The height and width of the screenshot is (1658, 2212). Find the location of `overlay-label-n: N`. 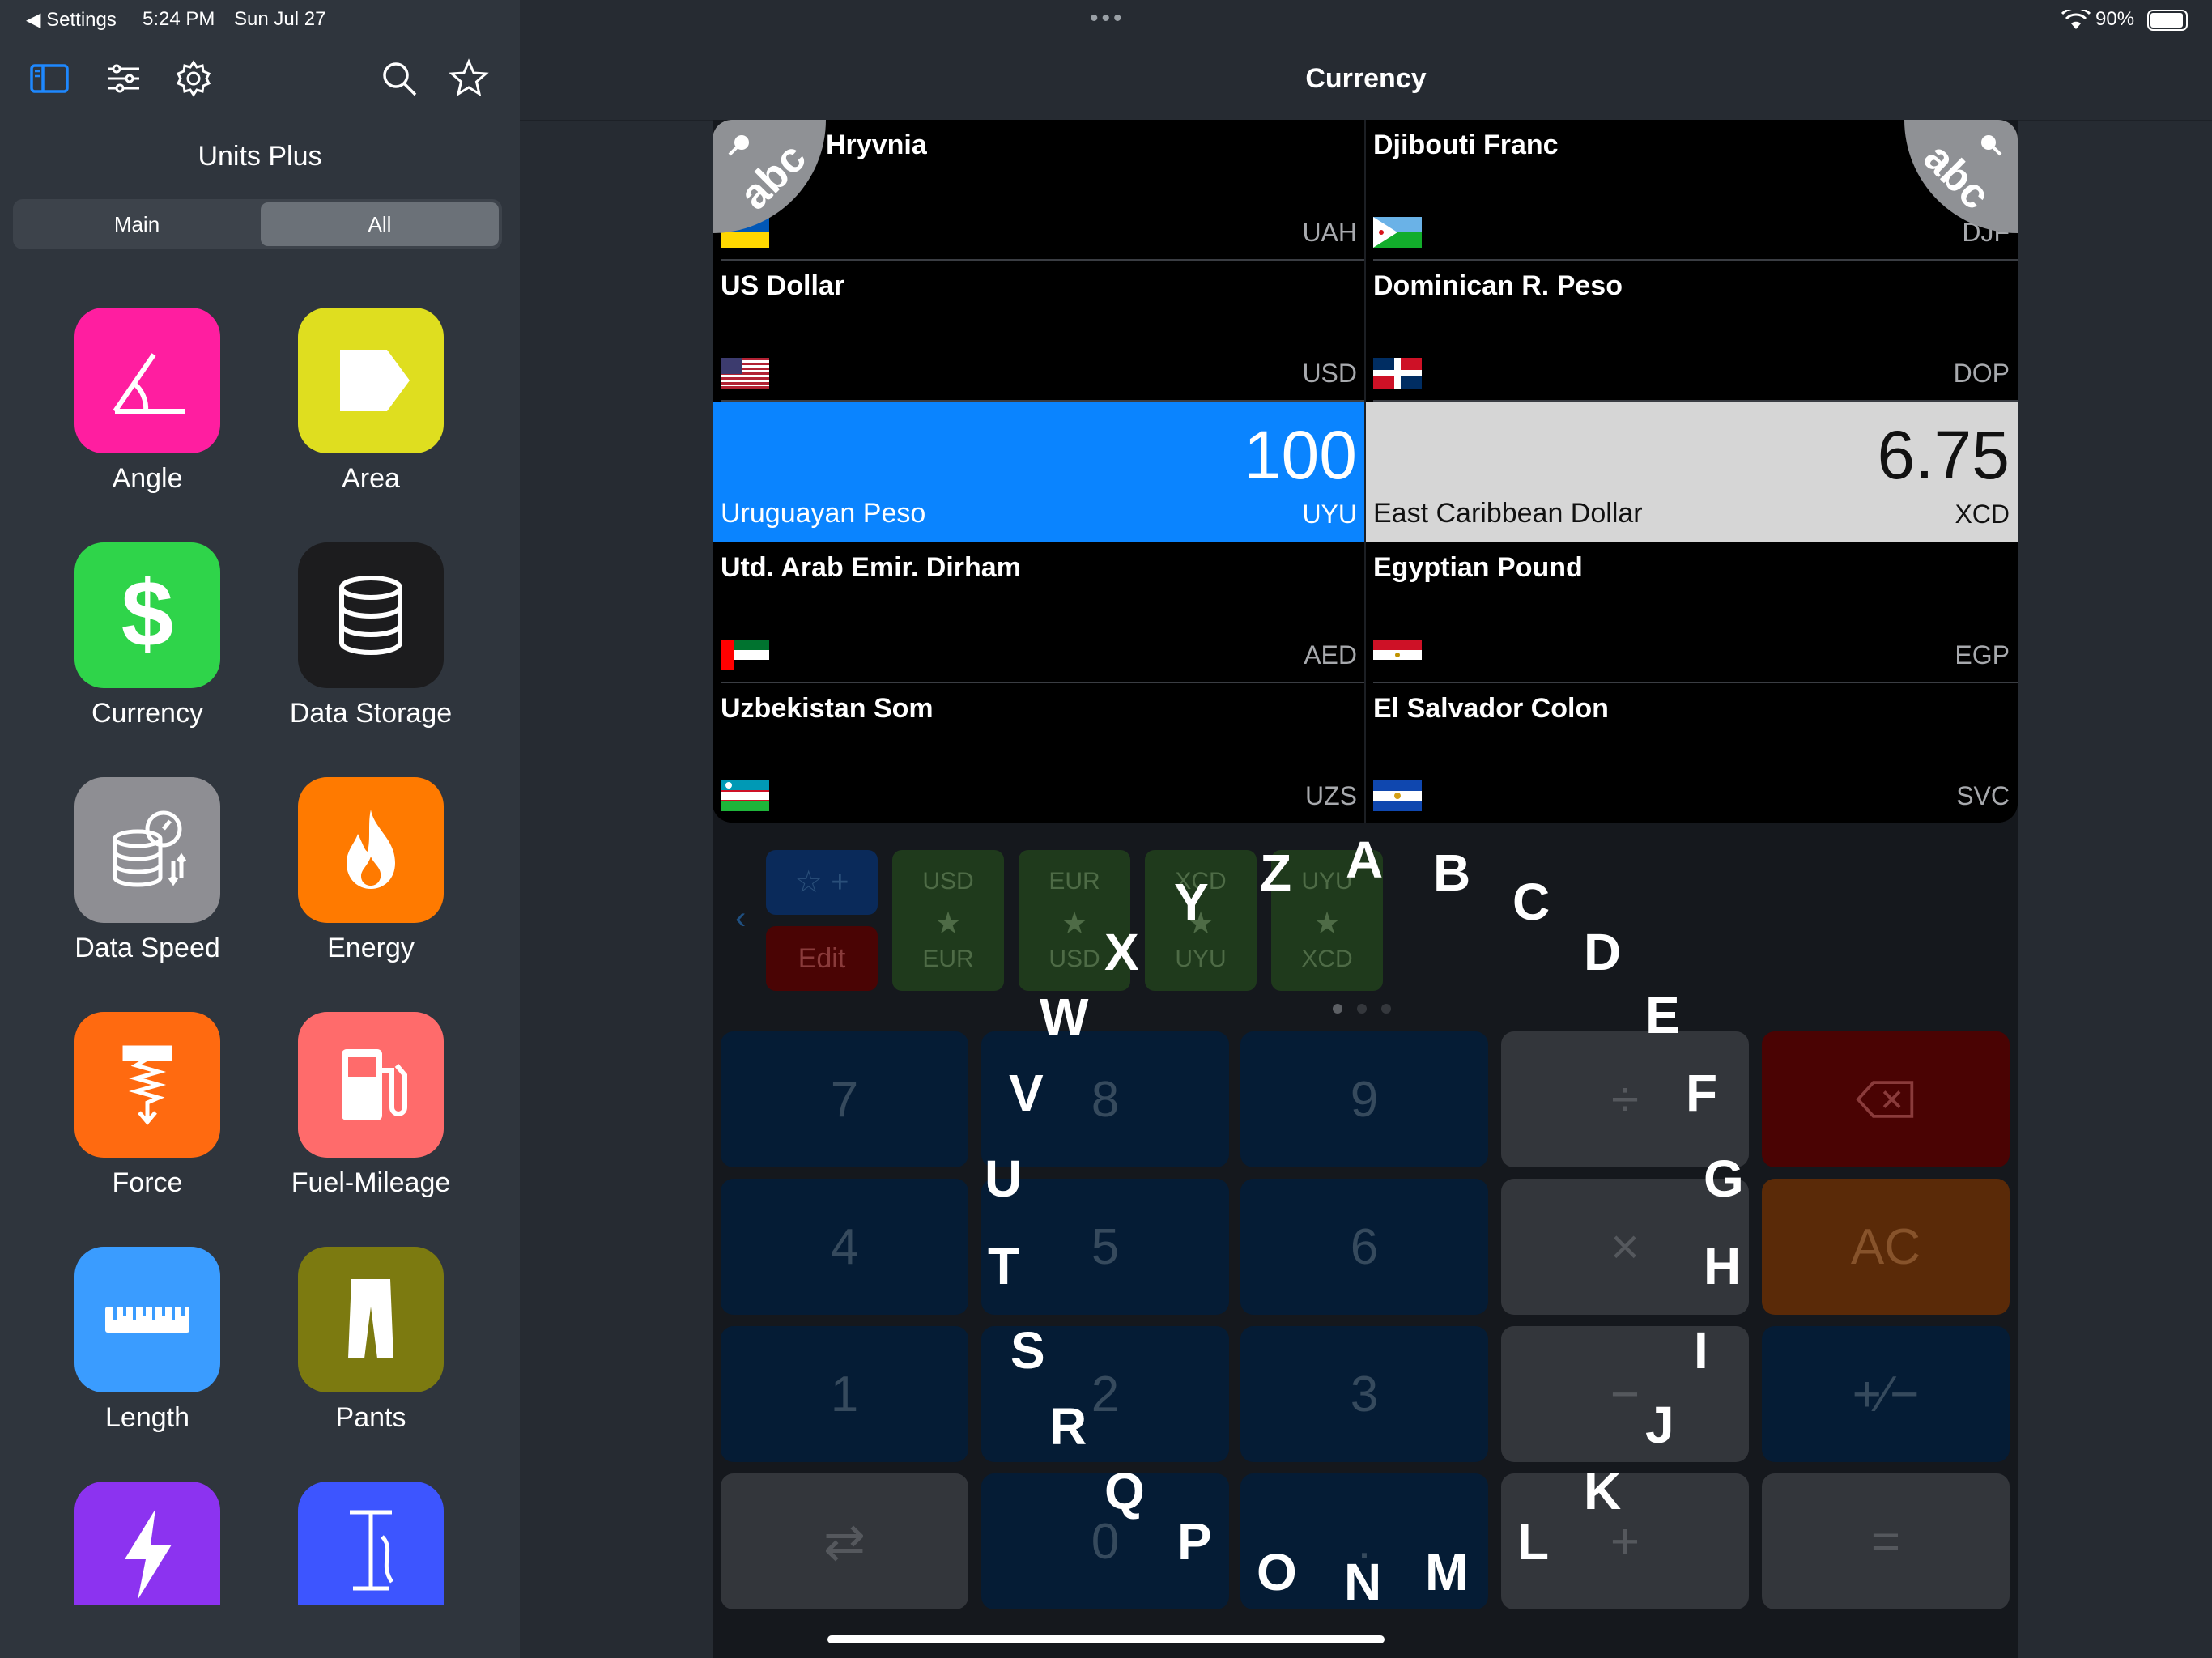

overlay-label-n: N is located at coordinates (1363, 1582).